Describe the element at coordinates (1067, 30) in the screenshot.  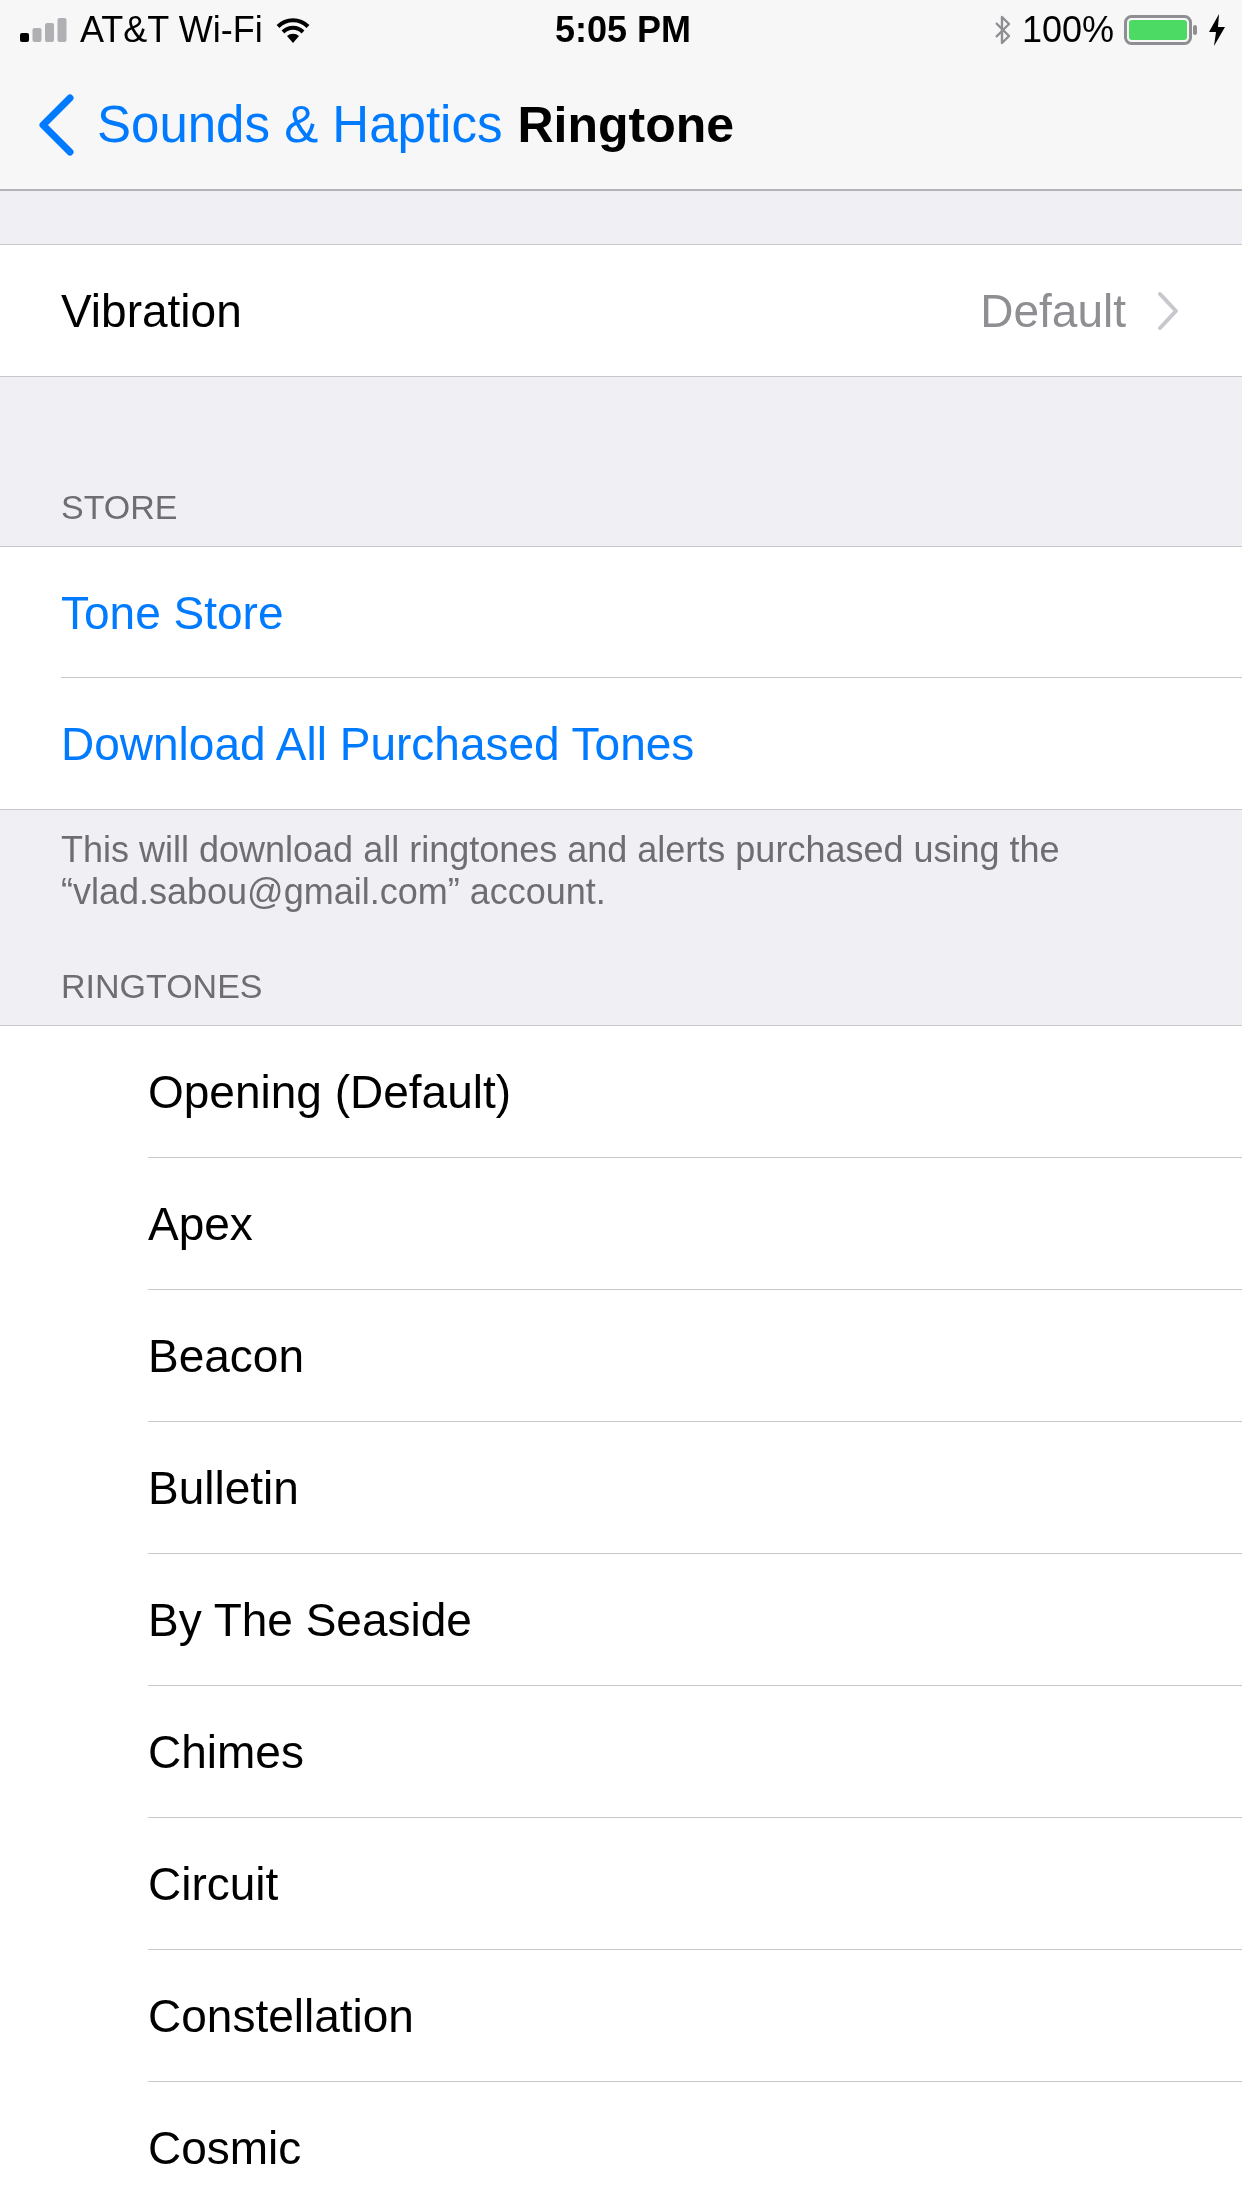
I see `battery-percentage: 100%` at that location.